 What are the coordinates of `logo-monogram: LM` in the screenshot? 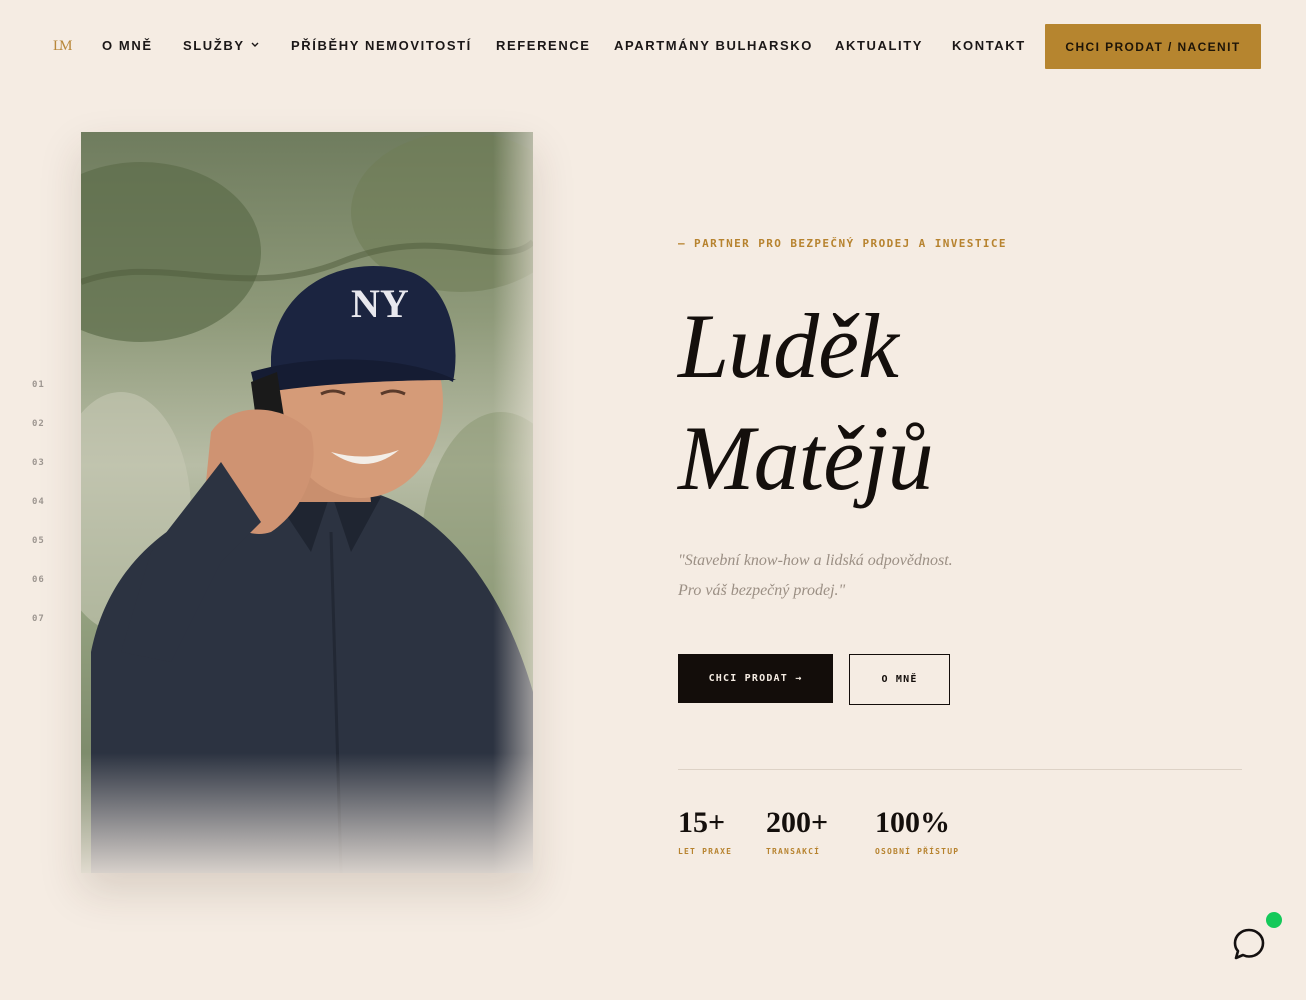 It's located at (62, 46).